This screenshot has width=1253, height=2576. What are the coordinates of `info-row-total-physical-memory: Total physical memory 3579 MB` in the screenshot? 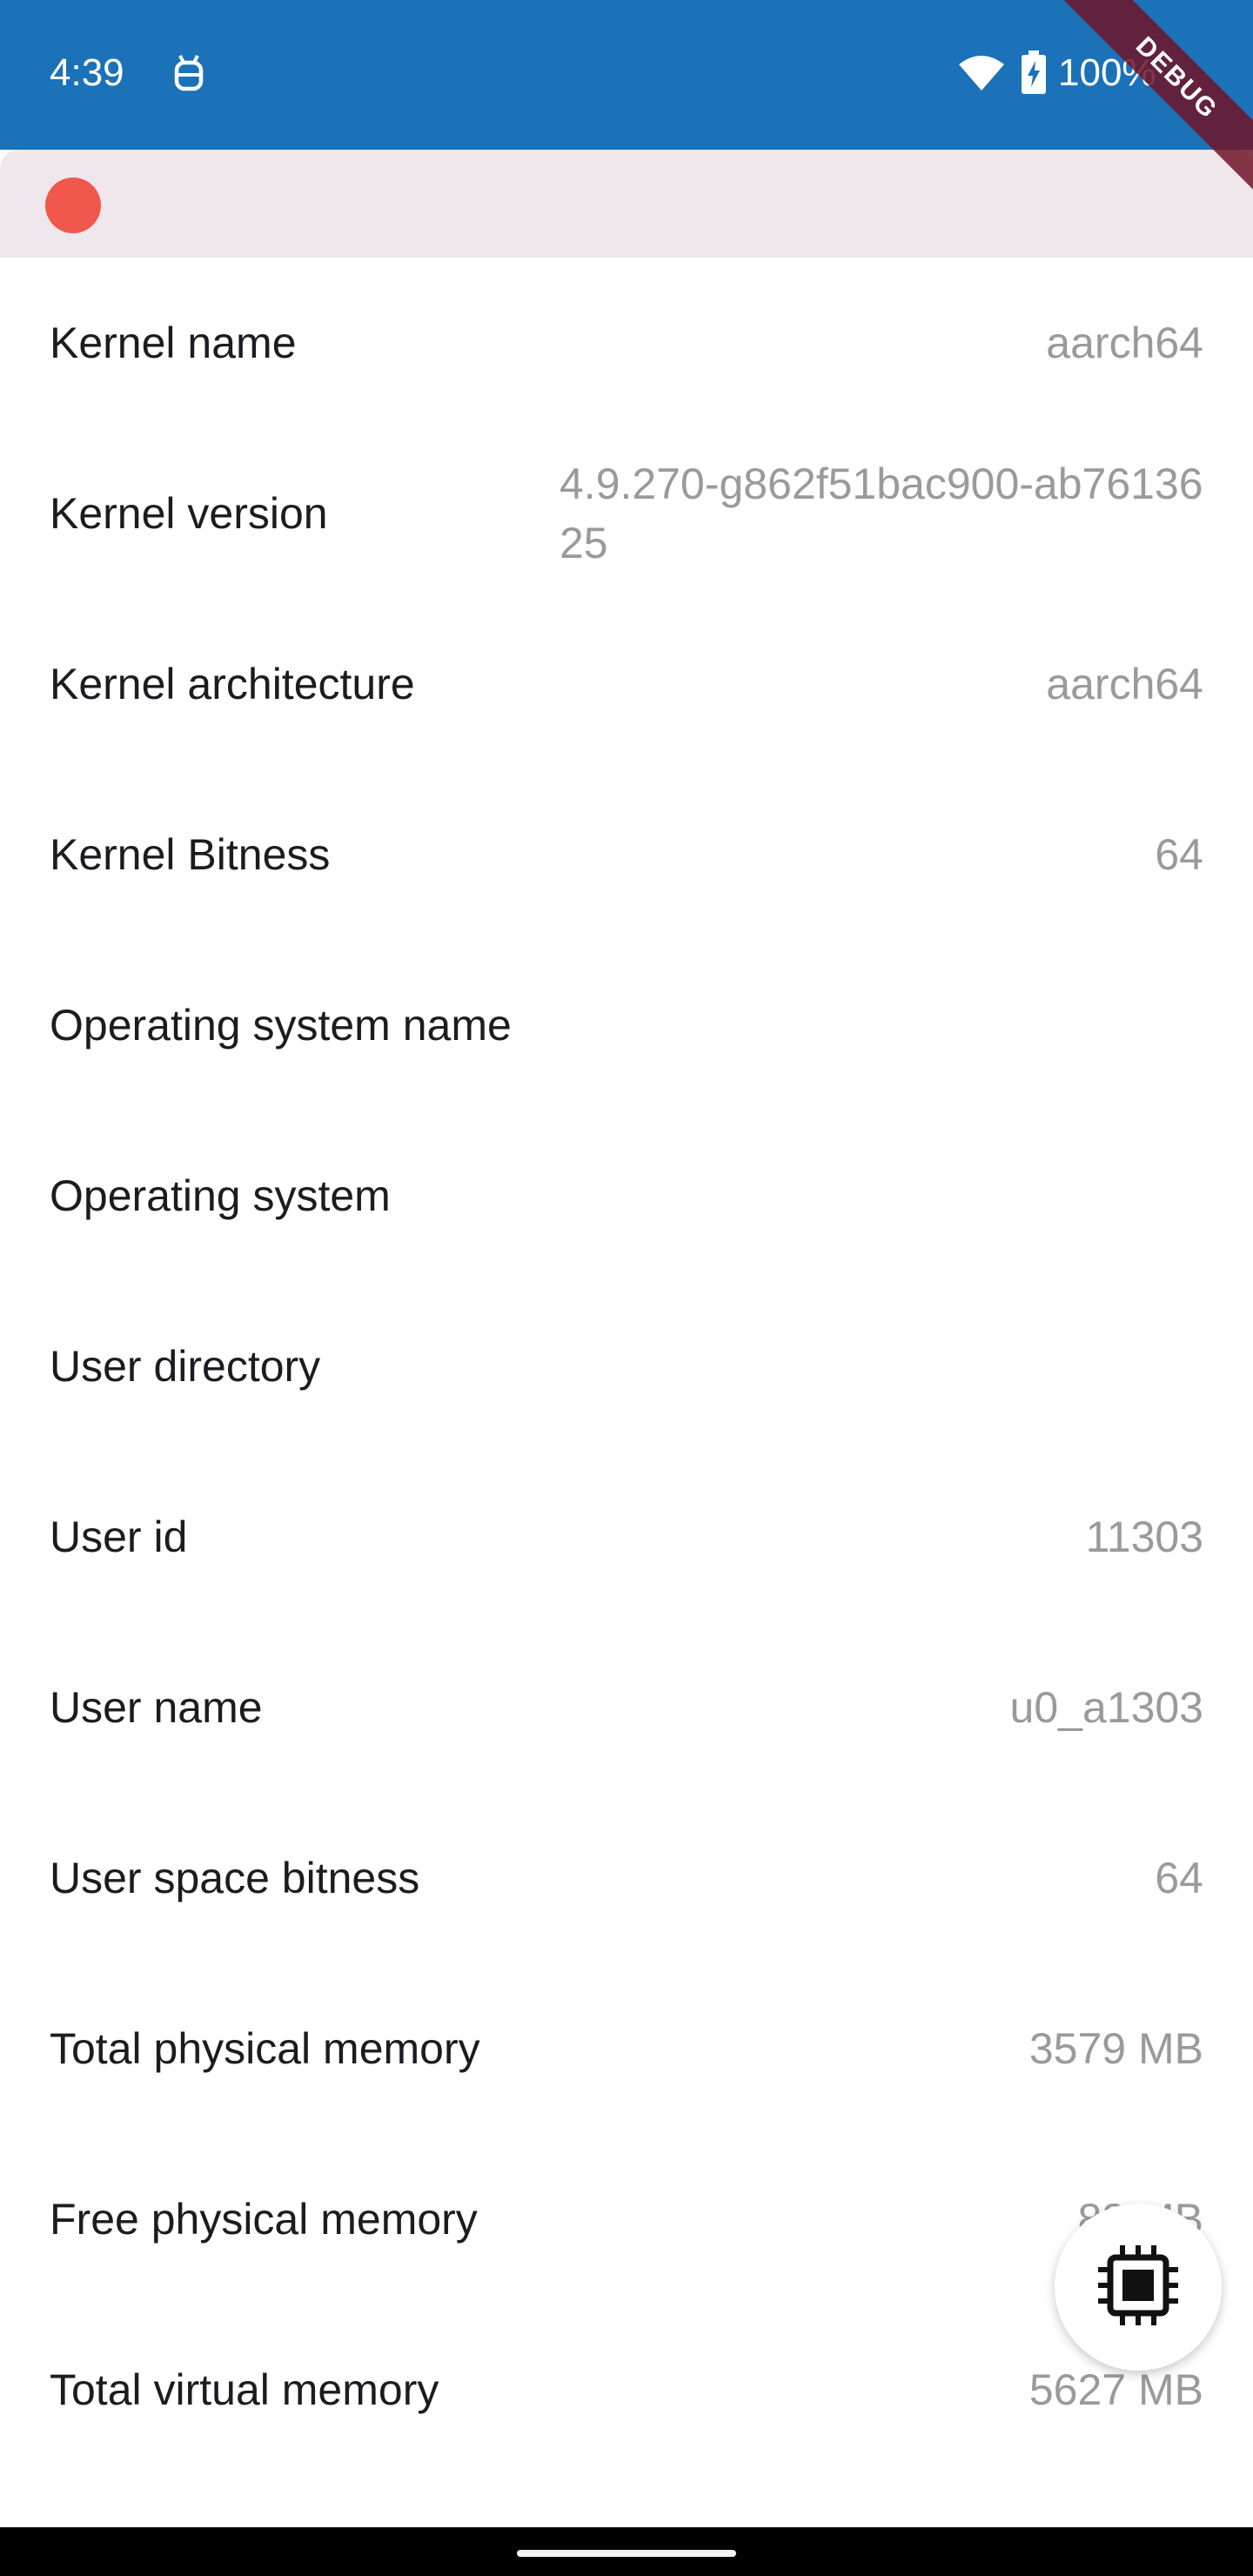 It's located at (626, 2048).